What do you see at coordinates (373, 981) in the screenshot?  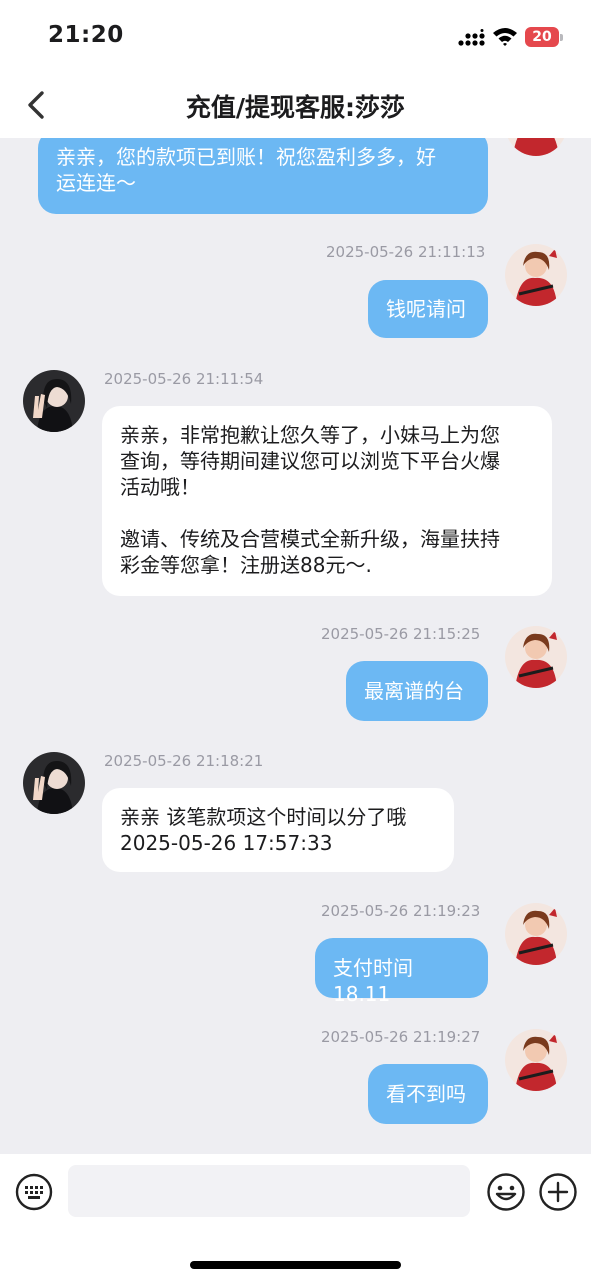 I see `message-text: 支付时间18.11` at bounding box center [373, 981].